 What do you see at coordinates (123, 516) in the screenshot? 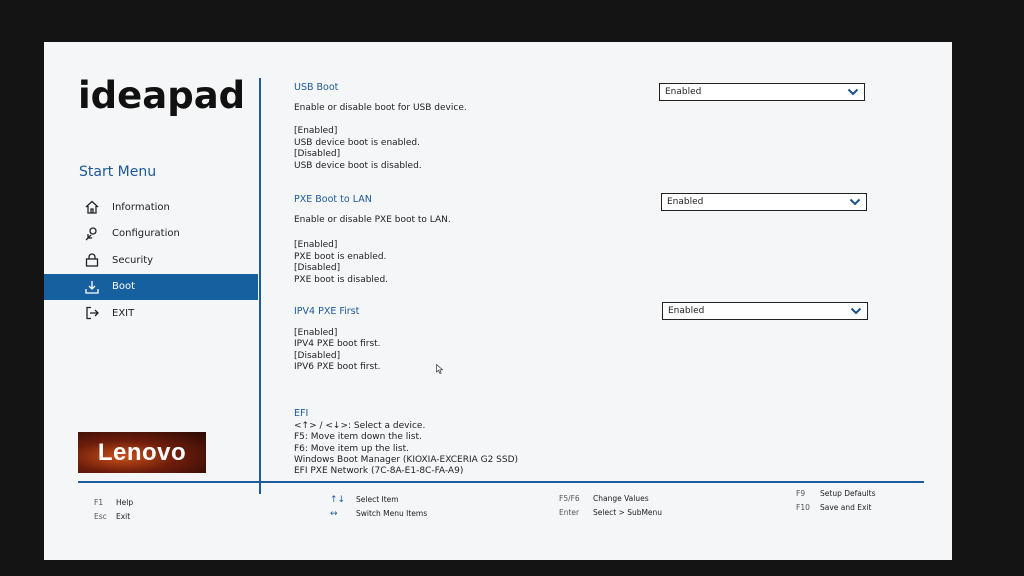
I see `esc-label: Exit` at bounding box center [123, 516].